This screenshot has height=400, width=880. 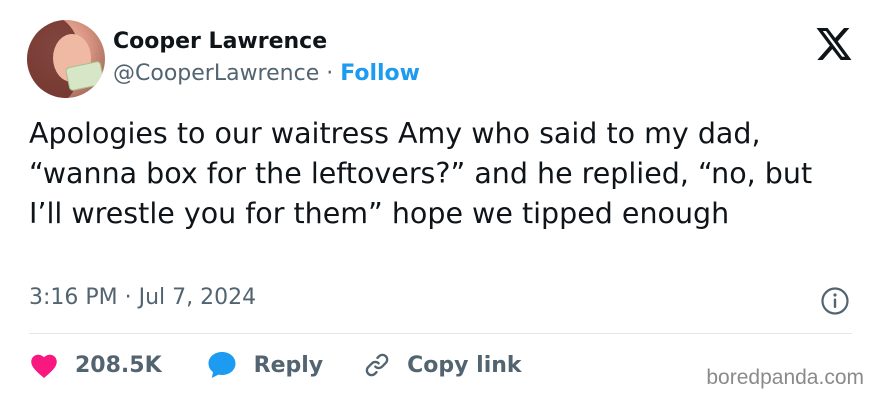 I want to click on reply-label: Reply, so click(x=288, y=365).